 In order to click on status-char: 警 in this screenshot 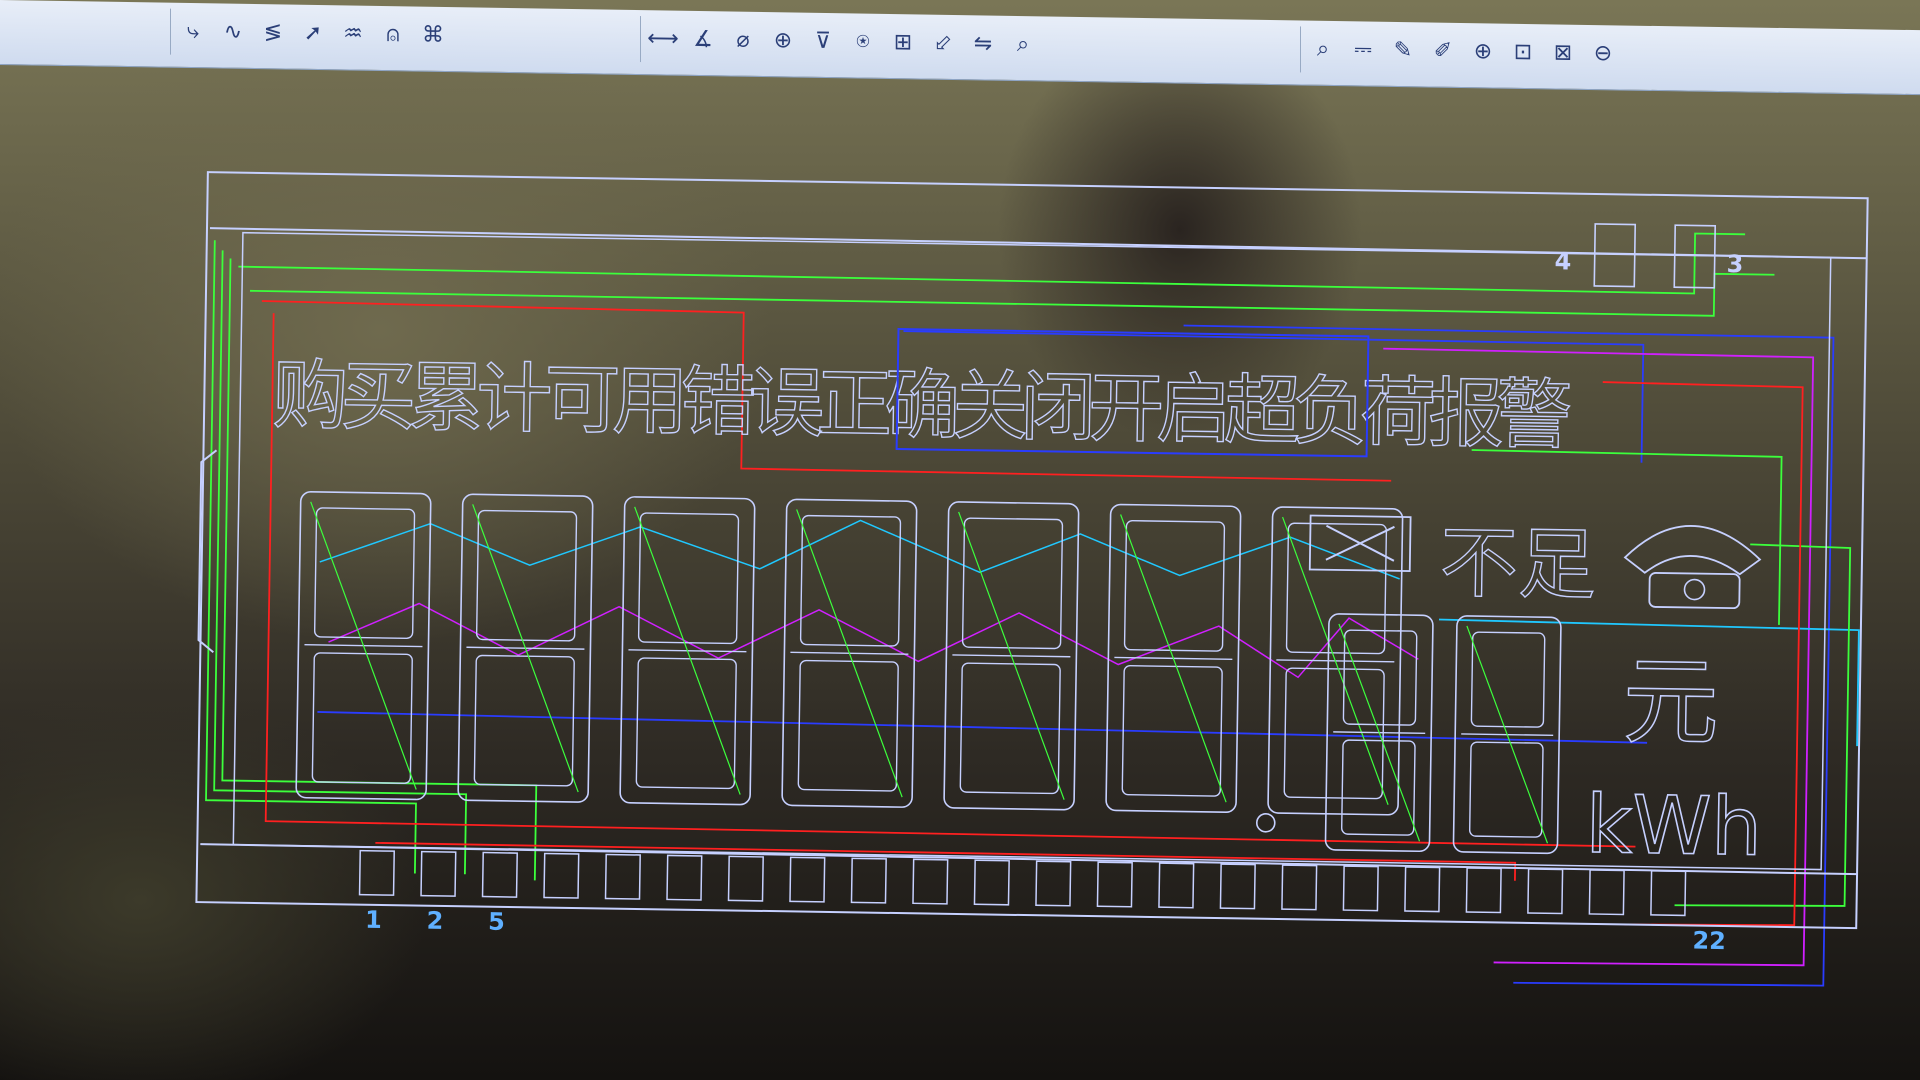, I will do `click(1534, 414)`.